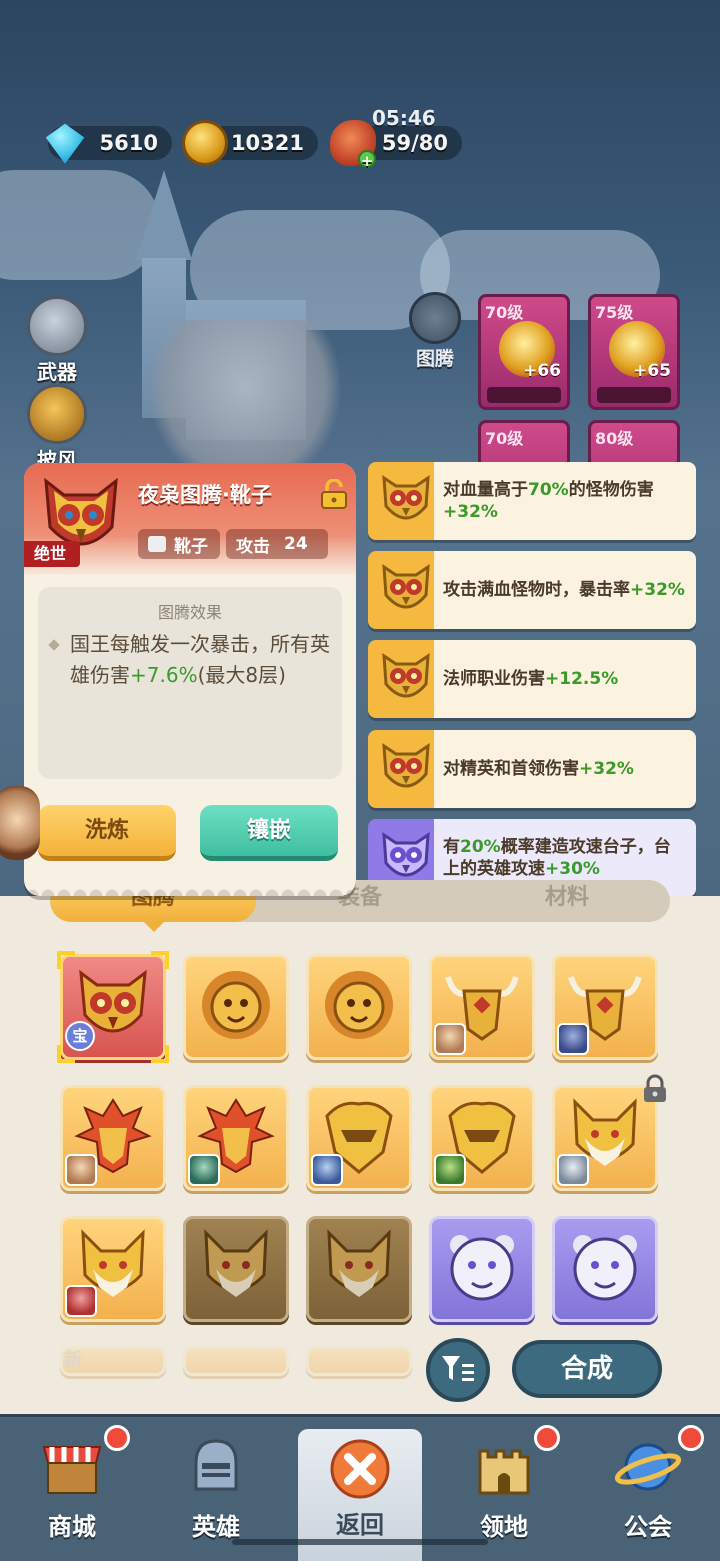 Image resolution: width=720 pixels, height=1561 pixels. I want to click on slot-type: 靴子, so click(191, 546).